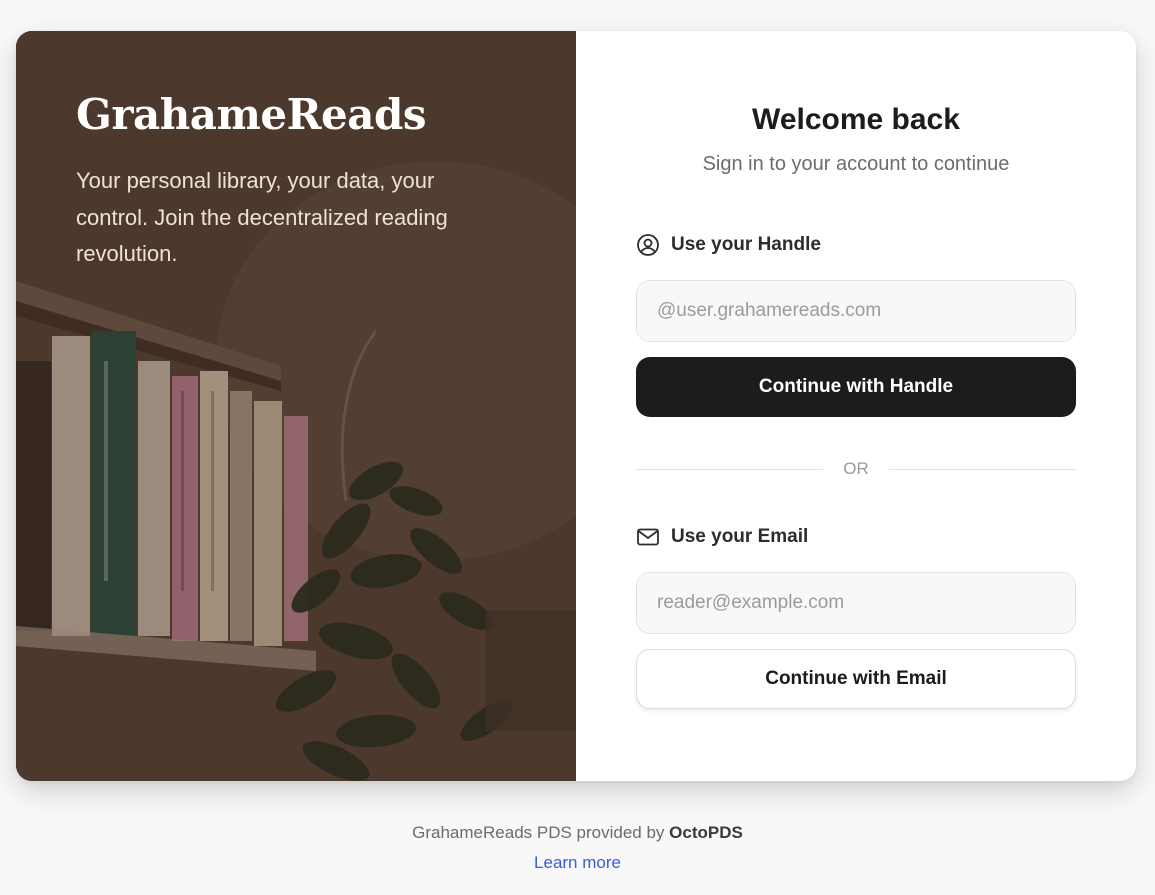 The image size is (1155, 895). I want to click on footer-provider: OctoPDS, so click(706, 832).